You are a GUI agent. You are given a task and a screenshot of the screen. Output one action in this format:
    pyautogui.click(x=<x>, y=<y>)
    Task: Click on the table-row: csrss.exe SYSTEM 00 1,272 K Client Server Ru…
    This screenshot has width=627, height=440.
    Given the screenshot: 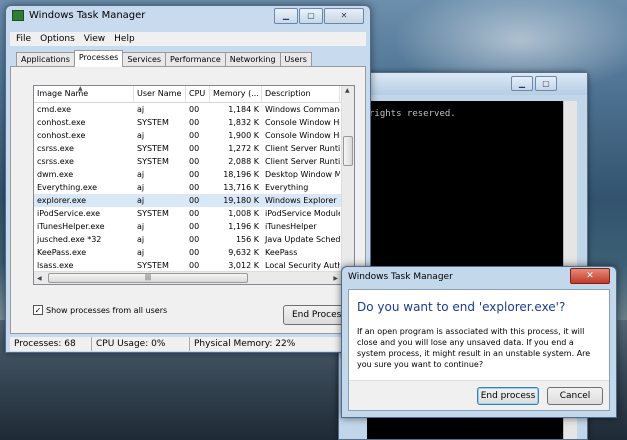 What is the action you would take?
    pyautogui.click(x=194, y=148)
    